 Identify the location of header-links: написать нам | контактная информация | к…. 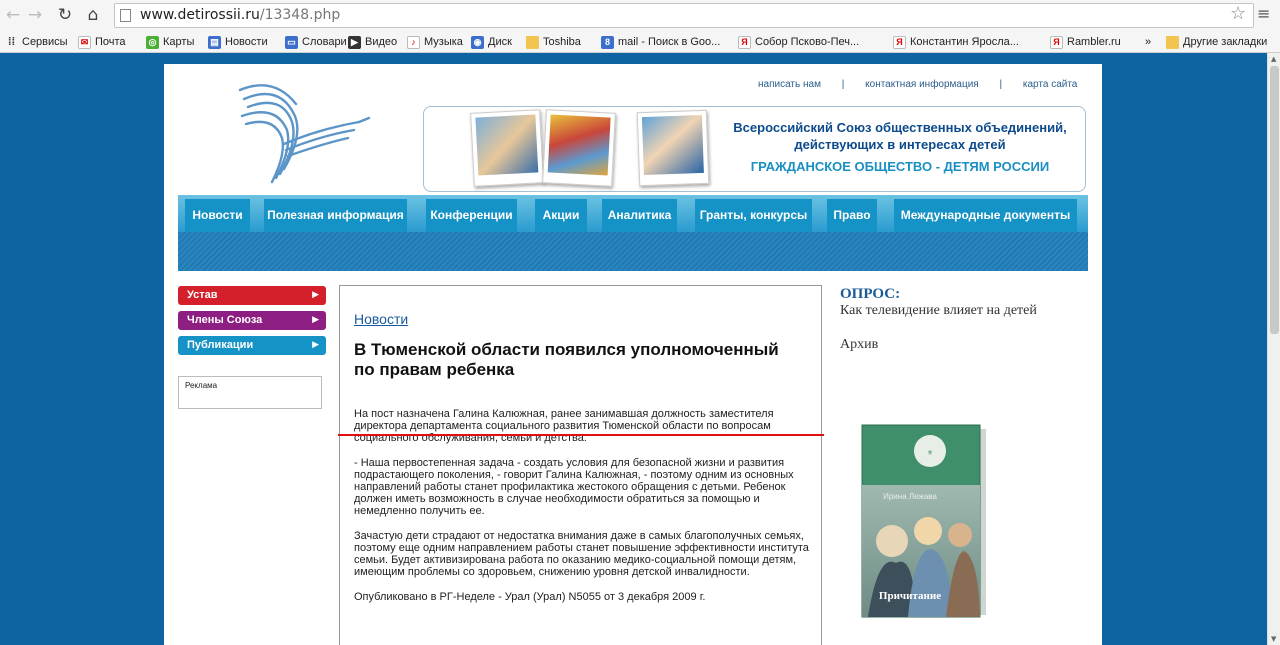
(918, 84).